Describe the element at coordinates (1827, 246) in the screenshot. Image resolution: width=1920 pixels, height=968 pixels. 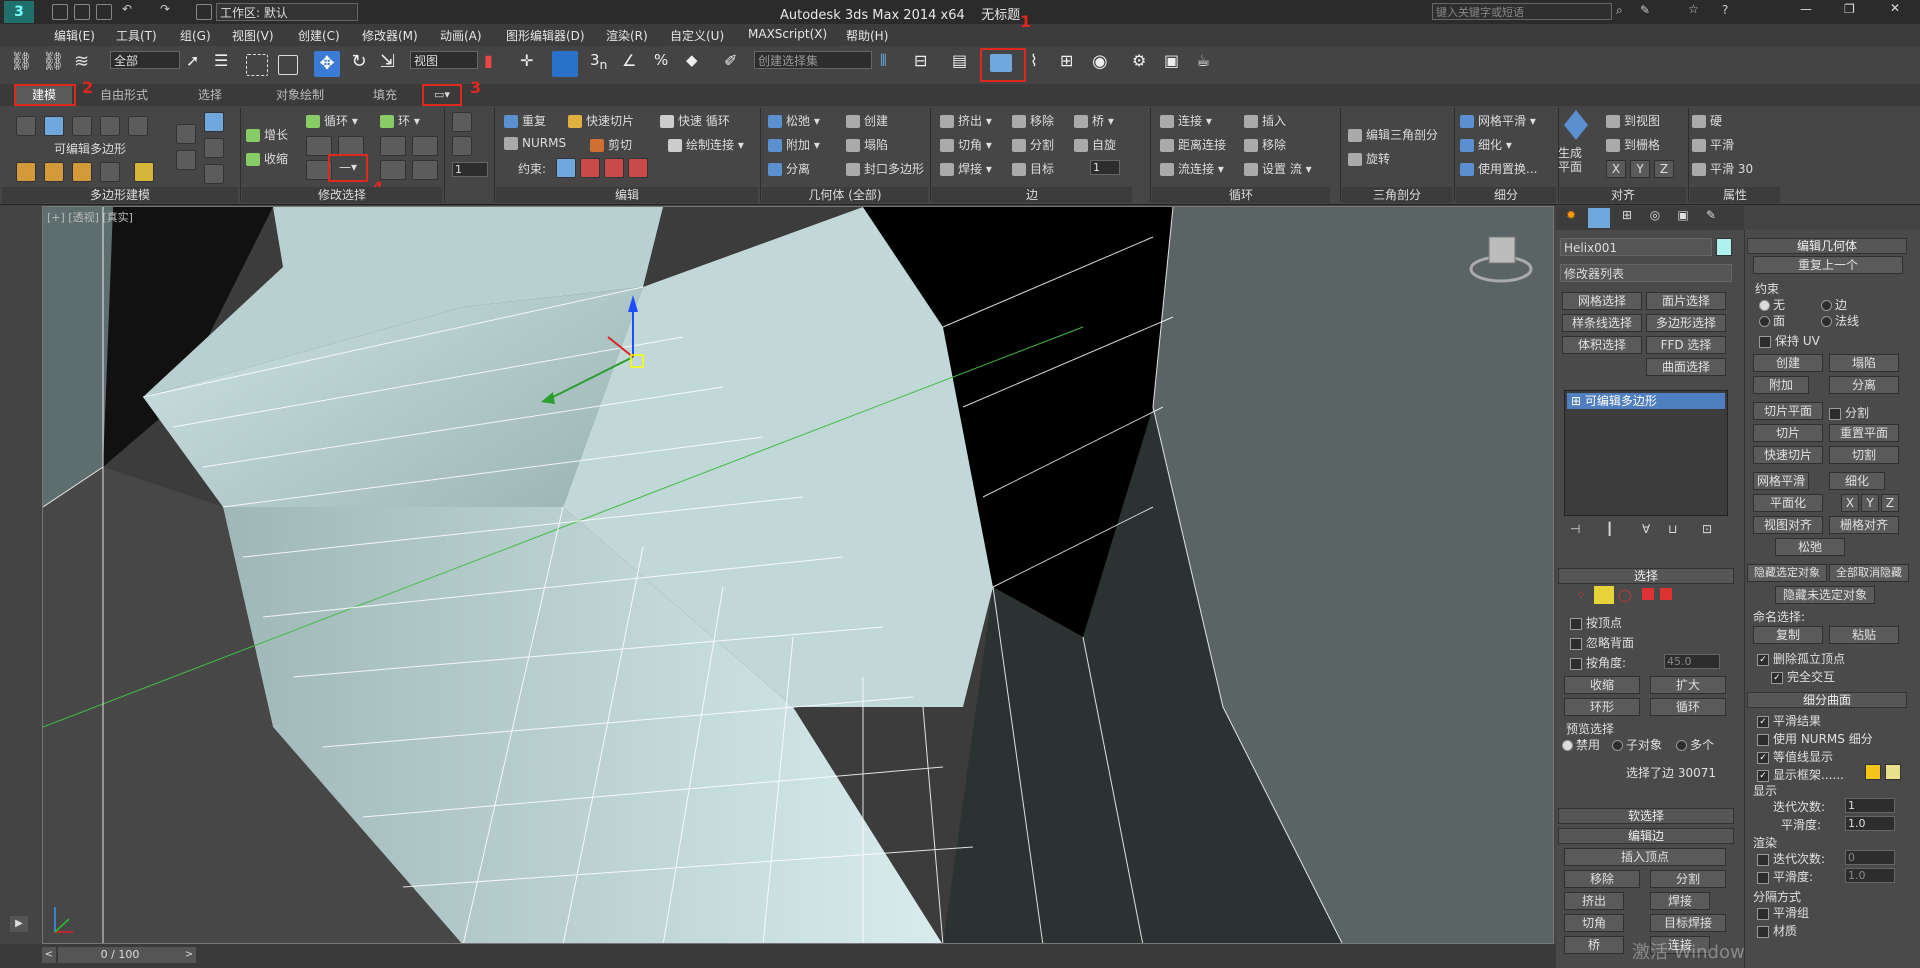
I see `edit-geometry-header: 编辑几何体` at that location.